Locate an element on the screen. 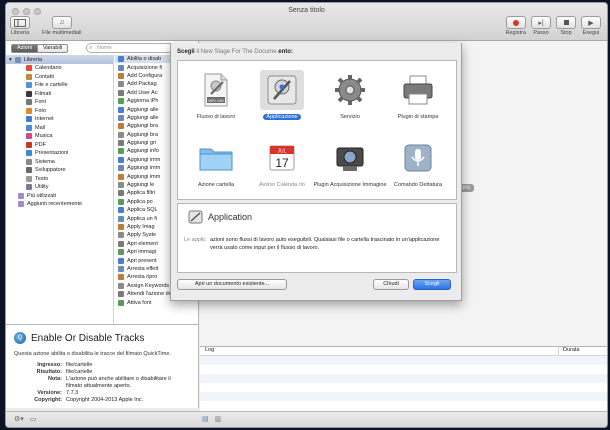  search-icon: ⌕ is located at coordinates (91, 48).